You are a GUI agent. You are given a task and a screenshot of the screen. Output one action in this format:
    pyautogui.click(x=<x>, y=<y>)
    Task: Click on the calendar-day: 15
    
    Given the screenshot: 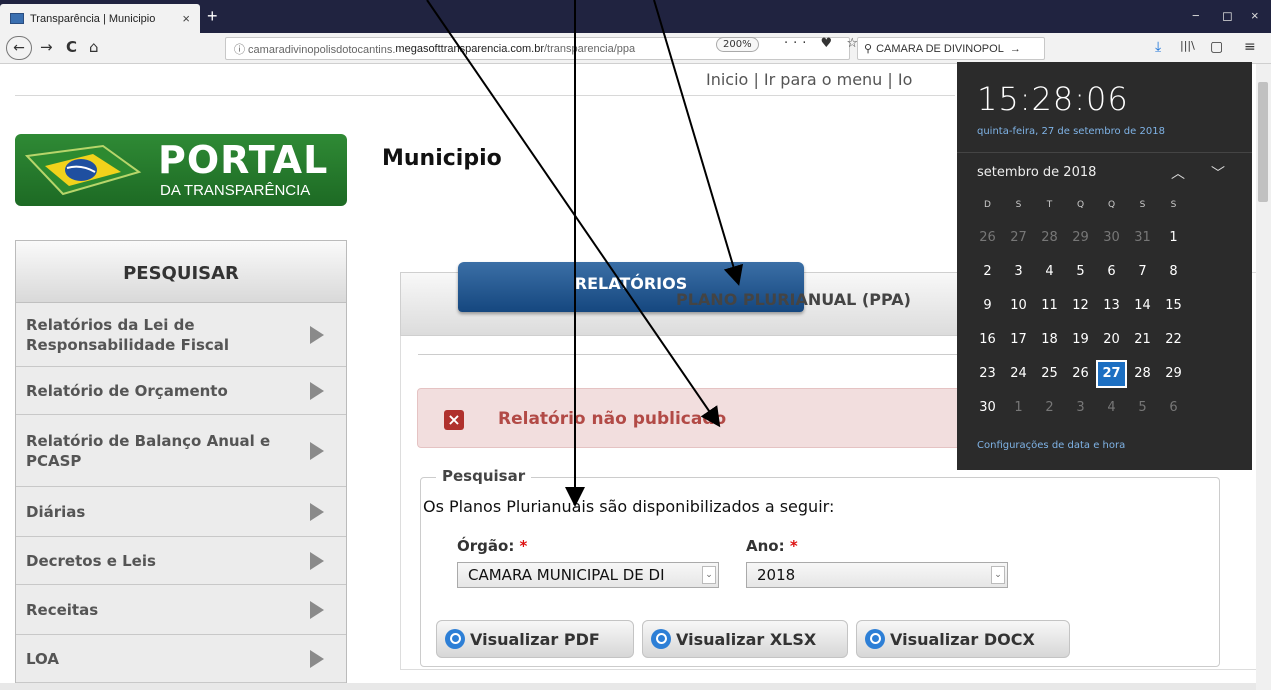 What is the action you would take?
    pyautogui.click(x=1173, y=306)
    